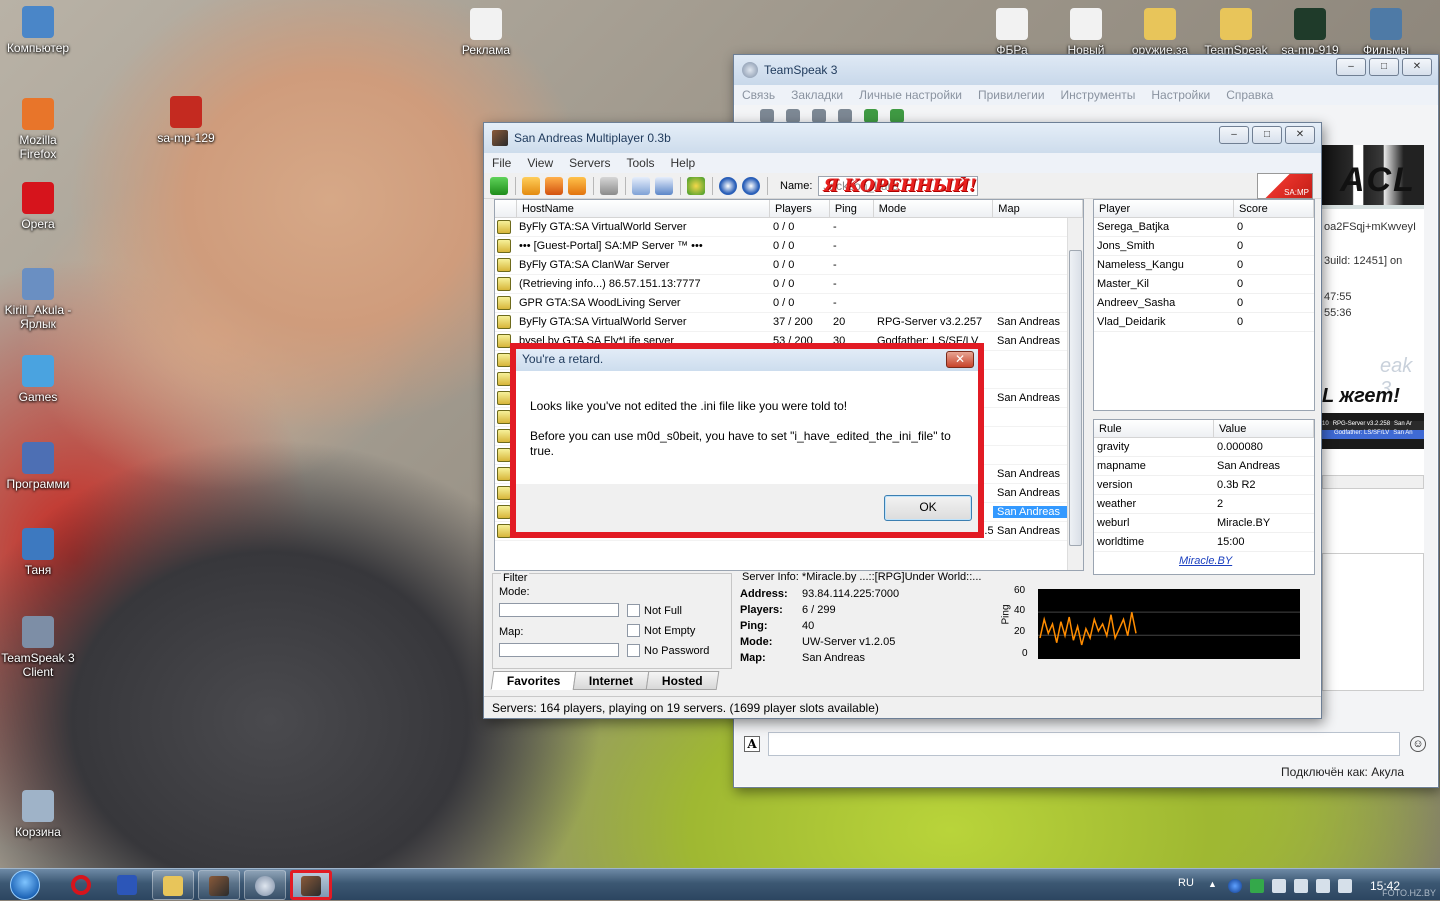  What do you see at coordinates (589, 163) in the screenshot?
I see `menu-item: Servers` at bounding box center [589, 163].